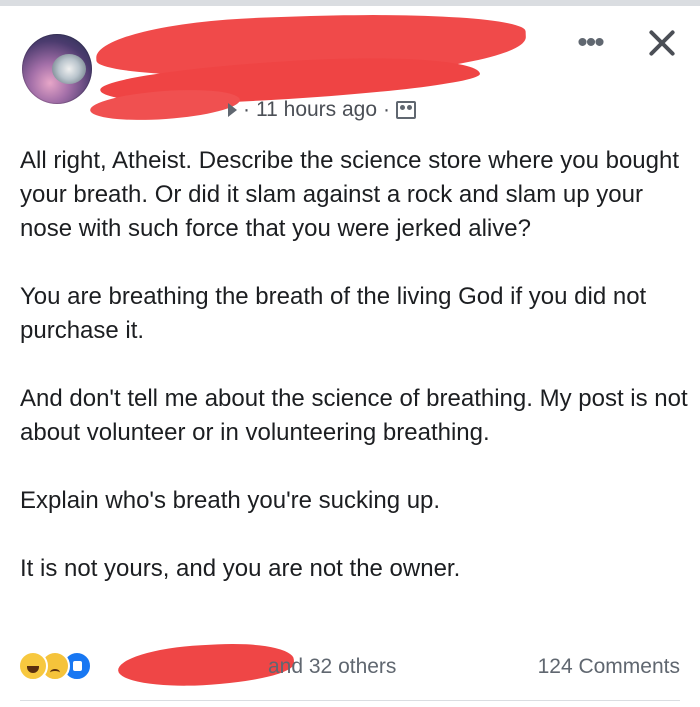  What do you see at coordinates (609, 667) in the screenshot?
I see `comments-count-link: 124 Comments` at bounding box center [609, 667].